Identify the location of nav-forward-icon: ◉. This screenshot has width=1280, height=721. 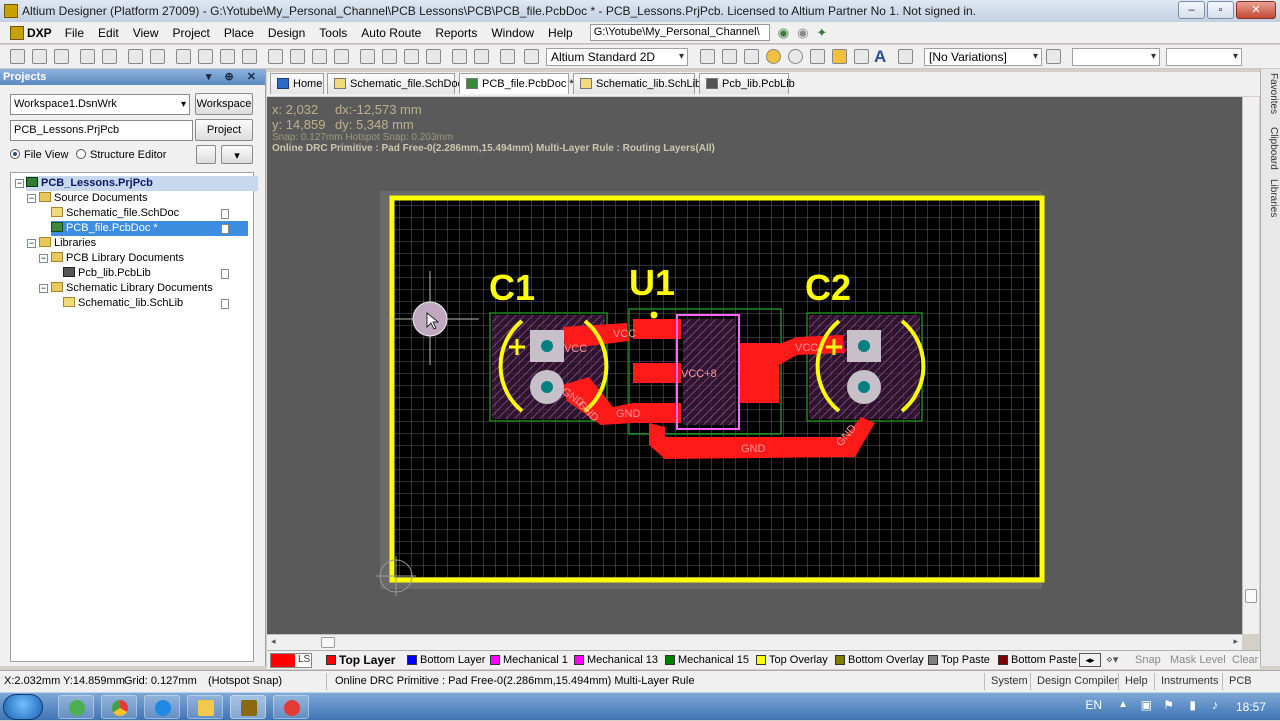
(802, 33).